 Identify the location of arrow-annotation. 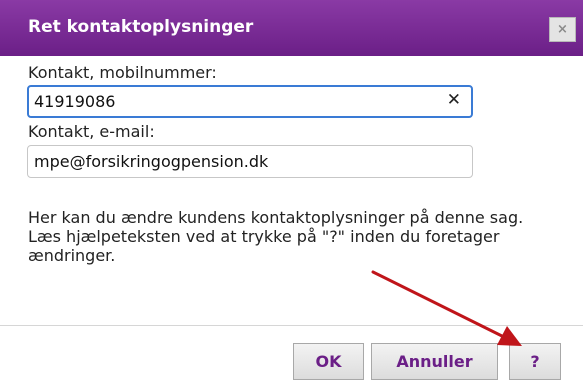
(446, 308).